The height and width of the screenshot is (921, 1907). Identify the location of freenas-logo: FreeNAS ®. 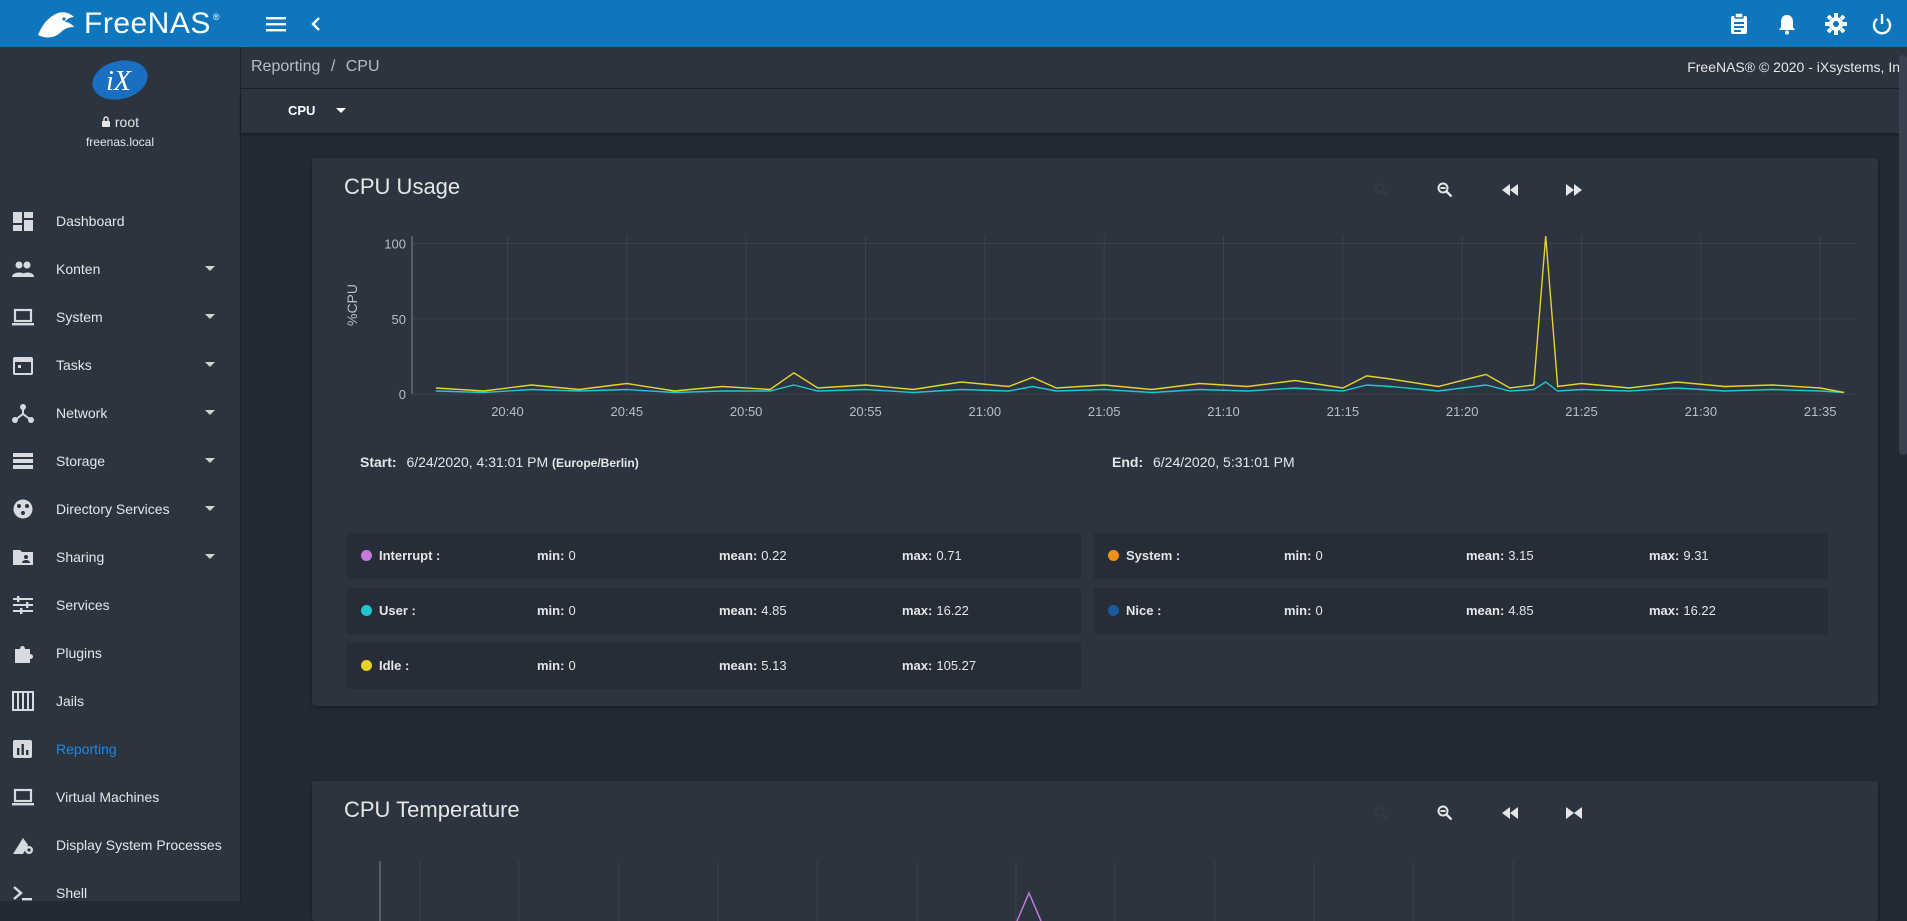
(127, 23).